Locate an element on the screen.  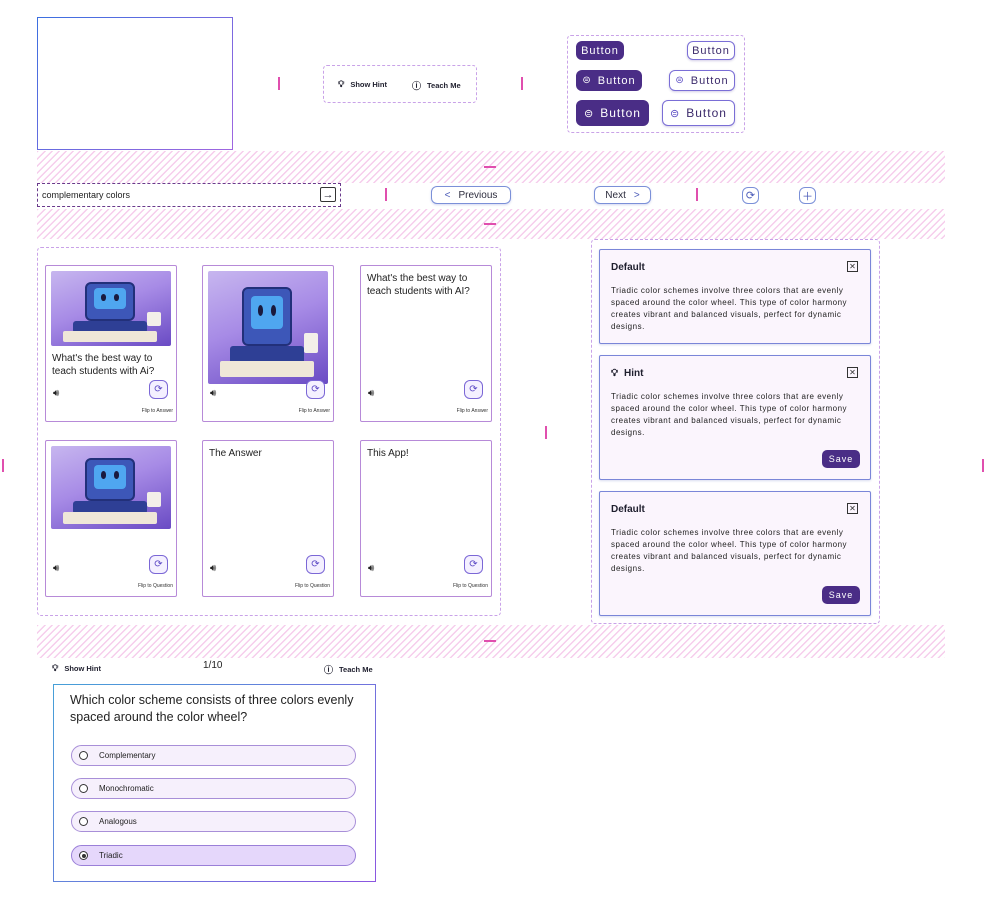
primary-button-small: Button is located at coordinates (600, 50).